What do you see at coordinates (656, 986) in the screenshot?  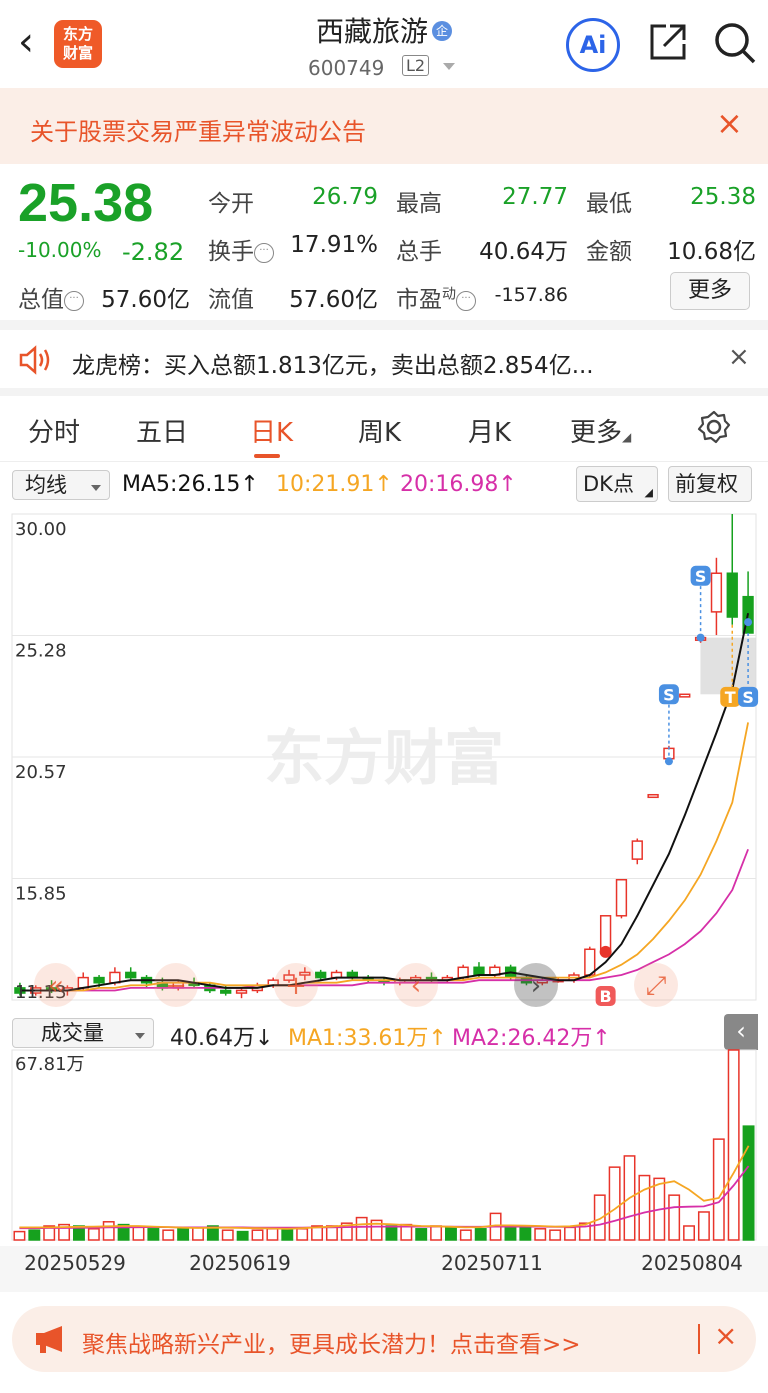 I see `expand-icon: ⤢` at bounding box center [656, 986].